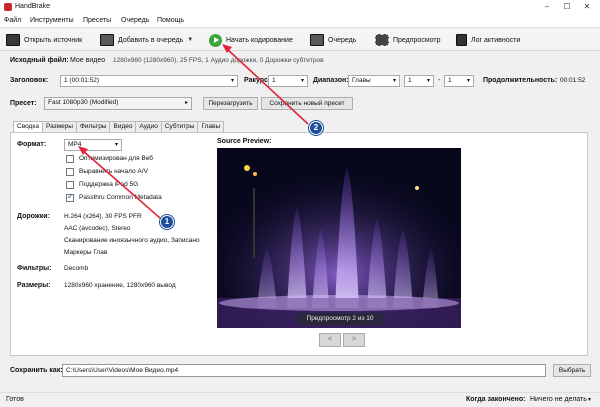  I want to click on queue-icon, so click(317, 40).